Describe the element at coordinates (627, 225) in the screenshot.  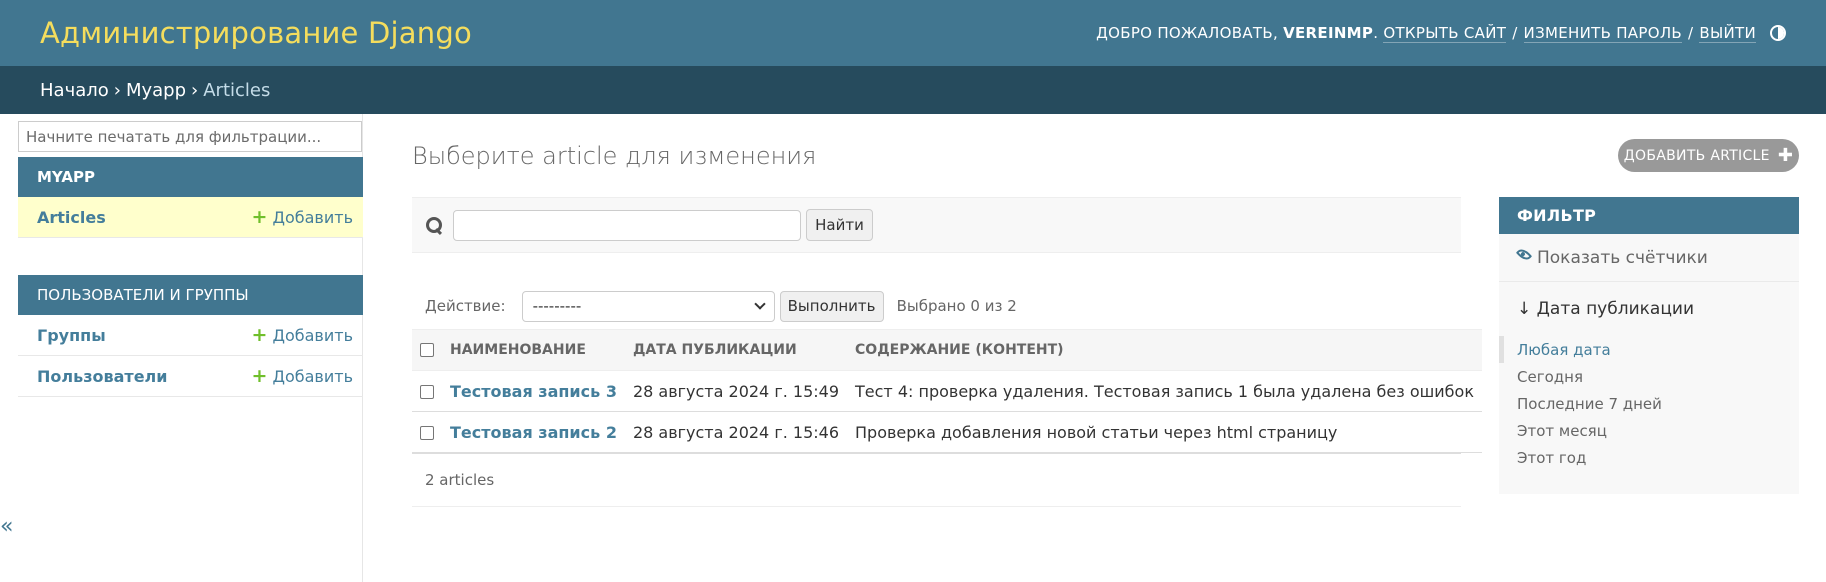
I see `search-input` at that location.